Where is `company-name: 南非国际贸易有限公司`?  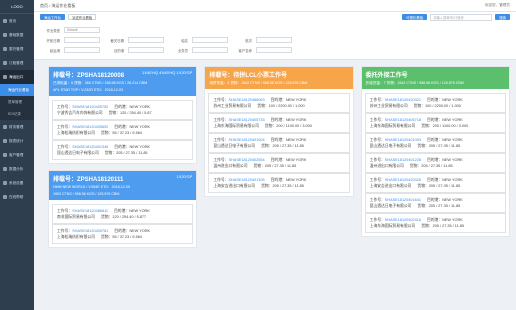
company-name: 南非国际贸易有限公司 is located at coordinates (76, 217).